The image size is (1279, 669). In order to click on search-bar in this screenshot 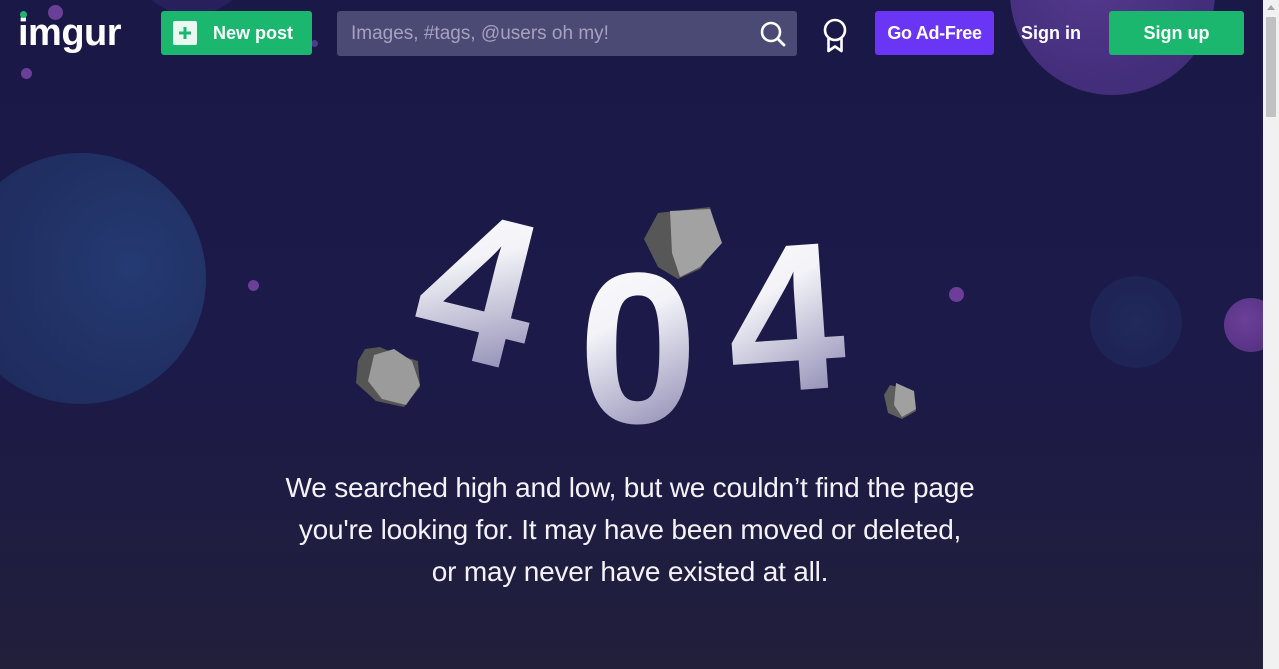, I will do `click(567, 33)`.